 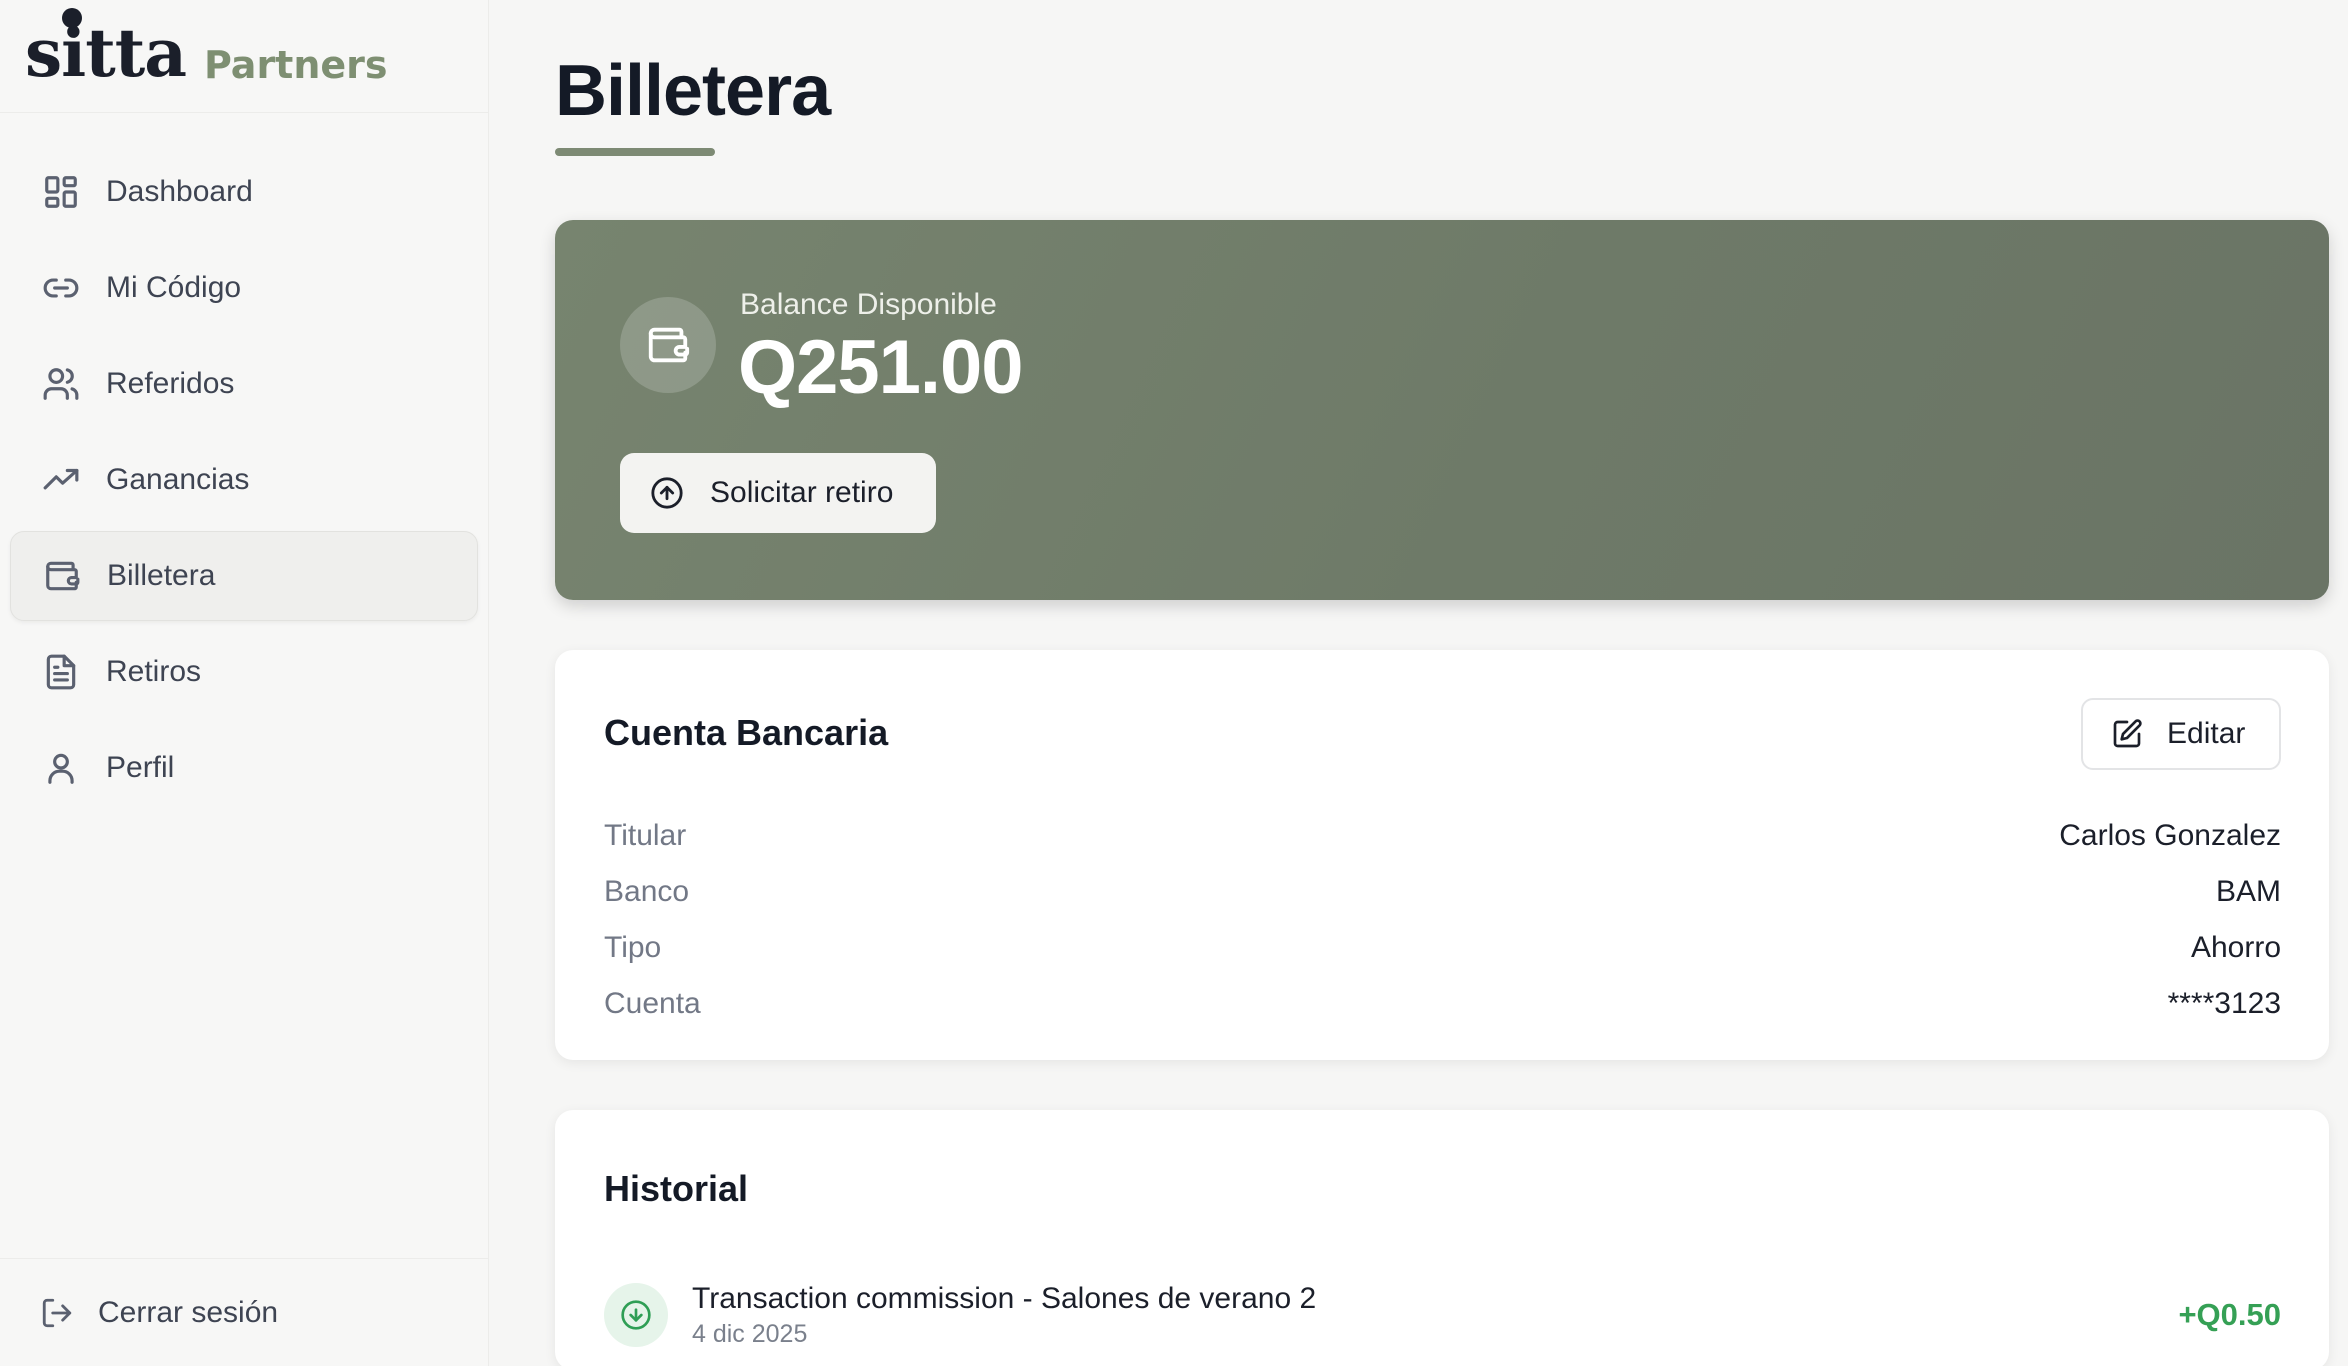 I want to click on brand-header: sitta Partners, so click(x=244, y=56).